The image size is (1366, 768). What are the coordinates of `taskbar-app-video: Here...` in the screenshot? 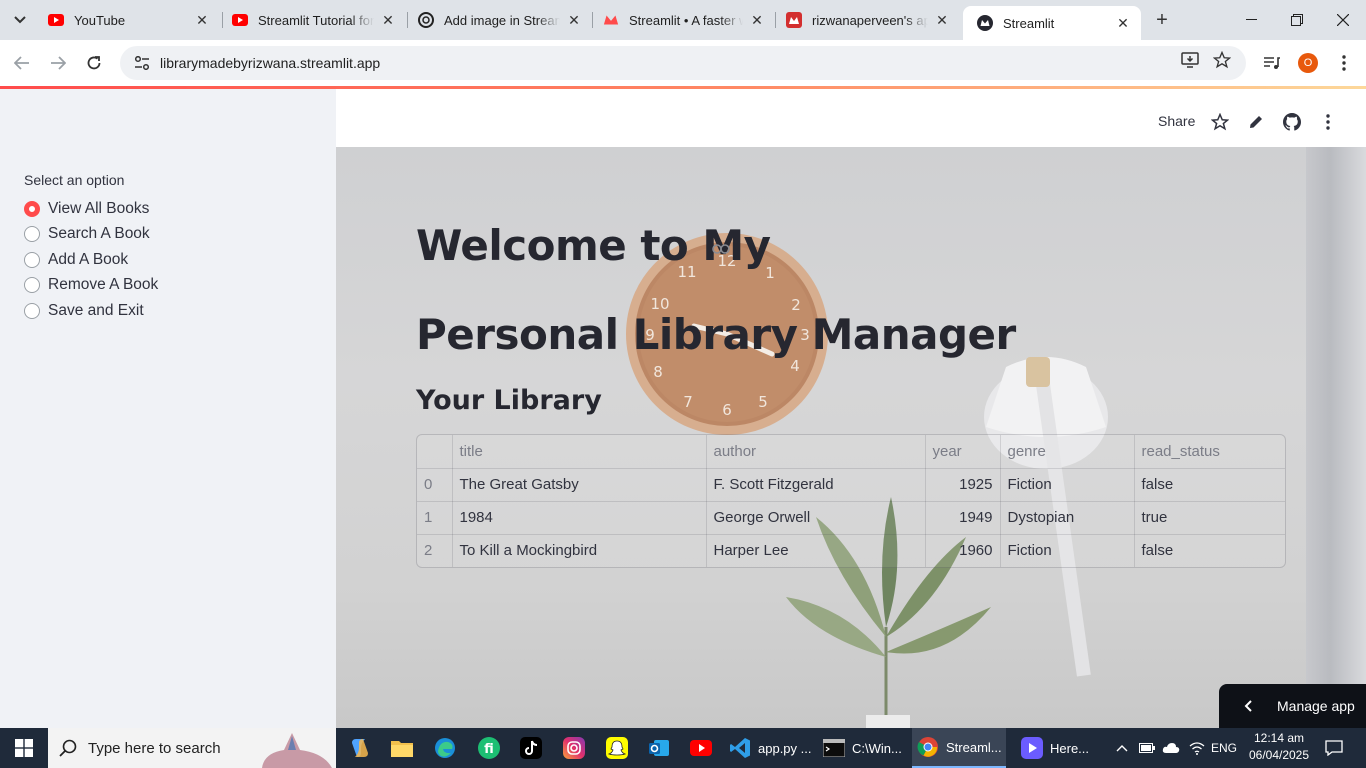 It's located at (1062, 748).